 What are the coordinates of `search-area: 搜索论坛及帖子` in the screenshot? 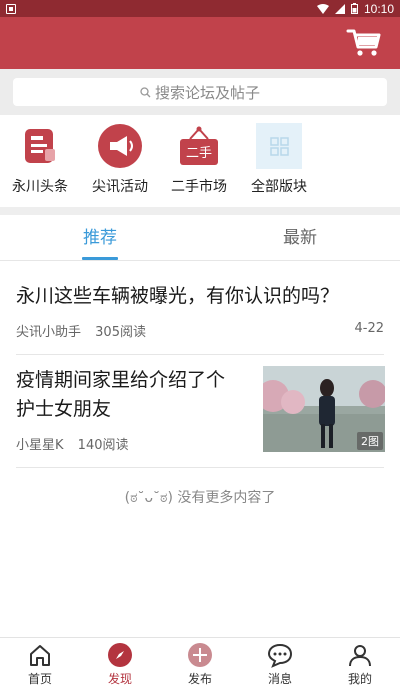 It's located at (200, 92).